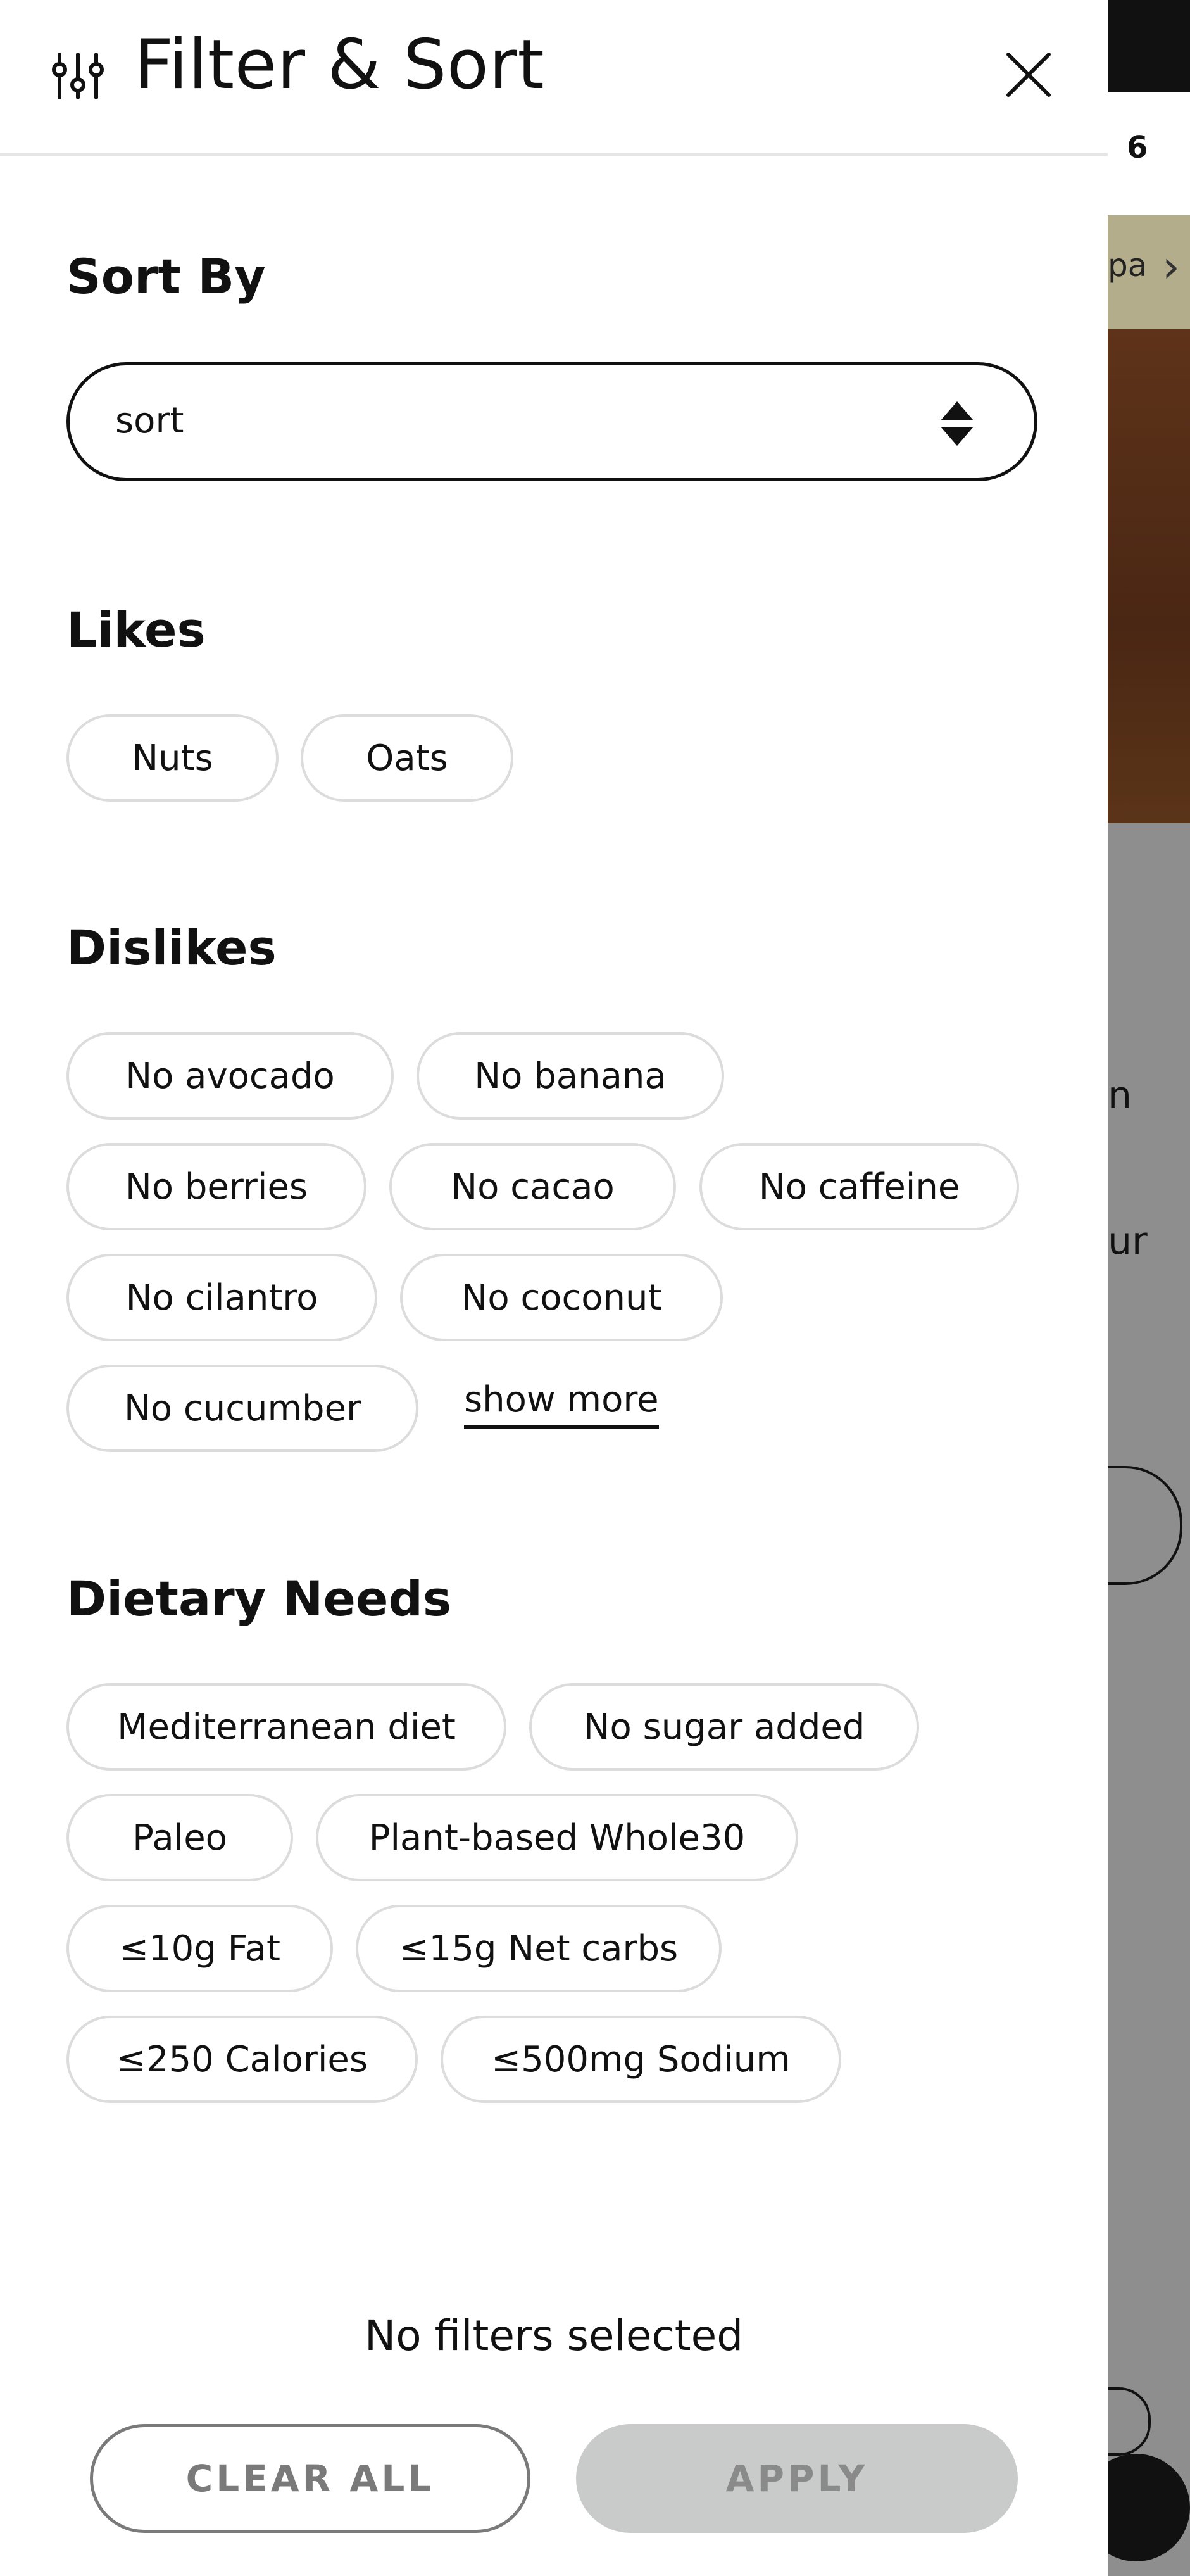 This screenshot has height=2576, width=1190. I want to click on background-banner-text: pa, so click(1128, 265).